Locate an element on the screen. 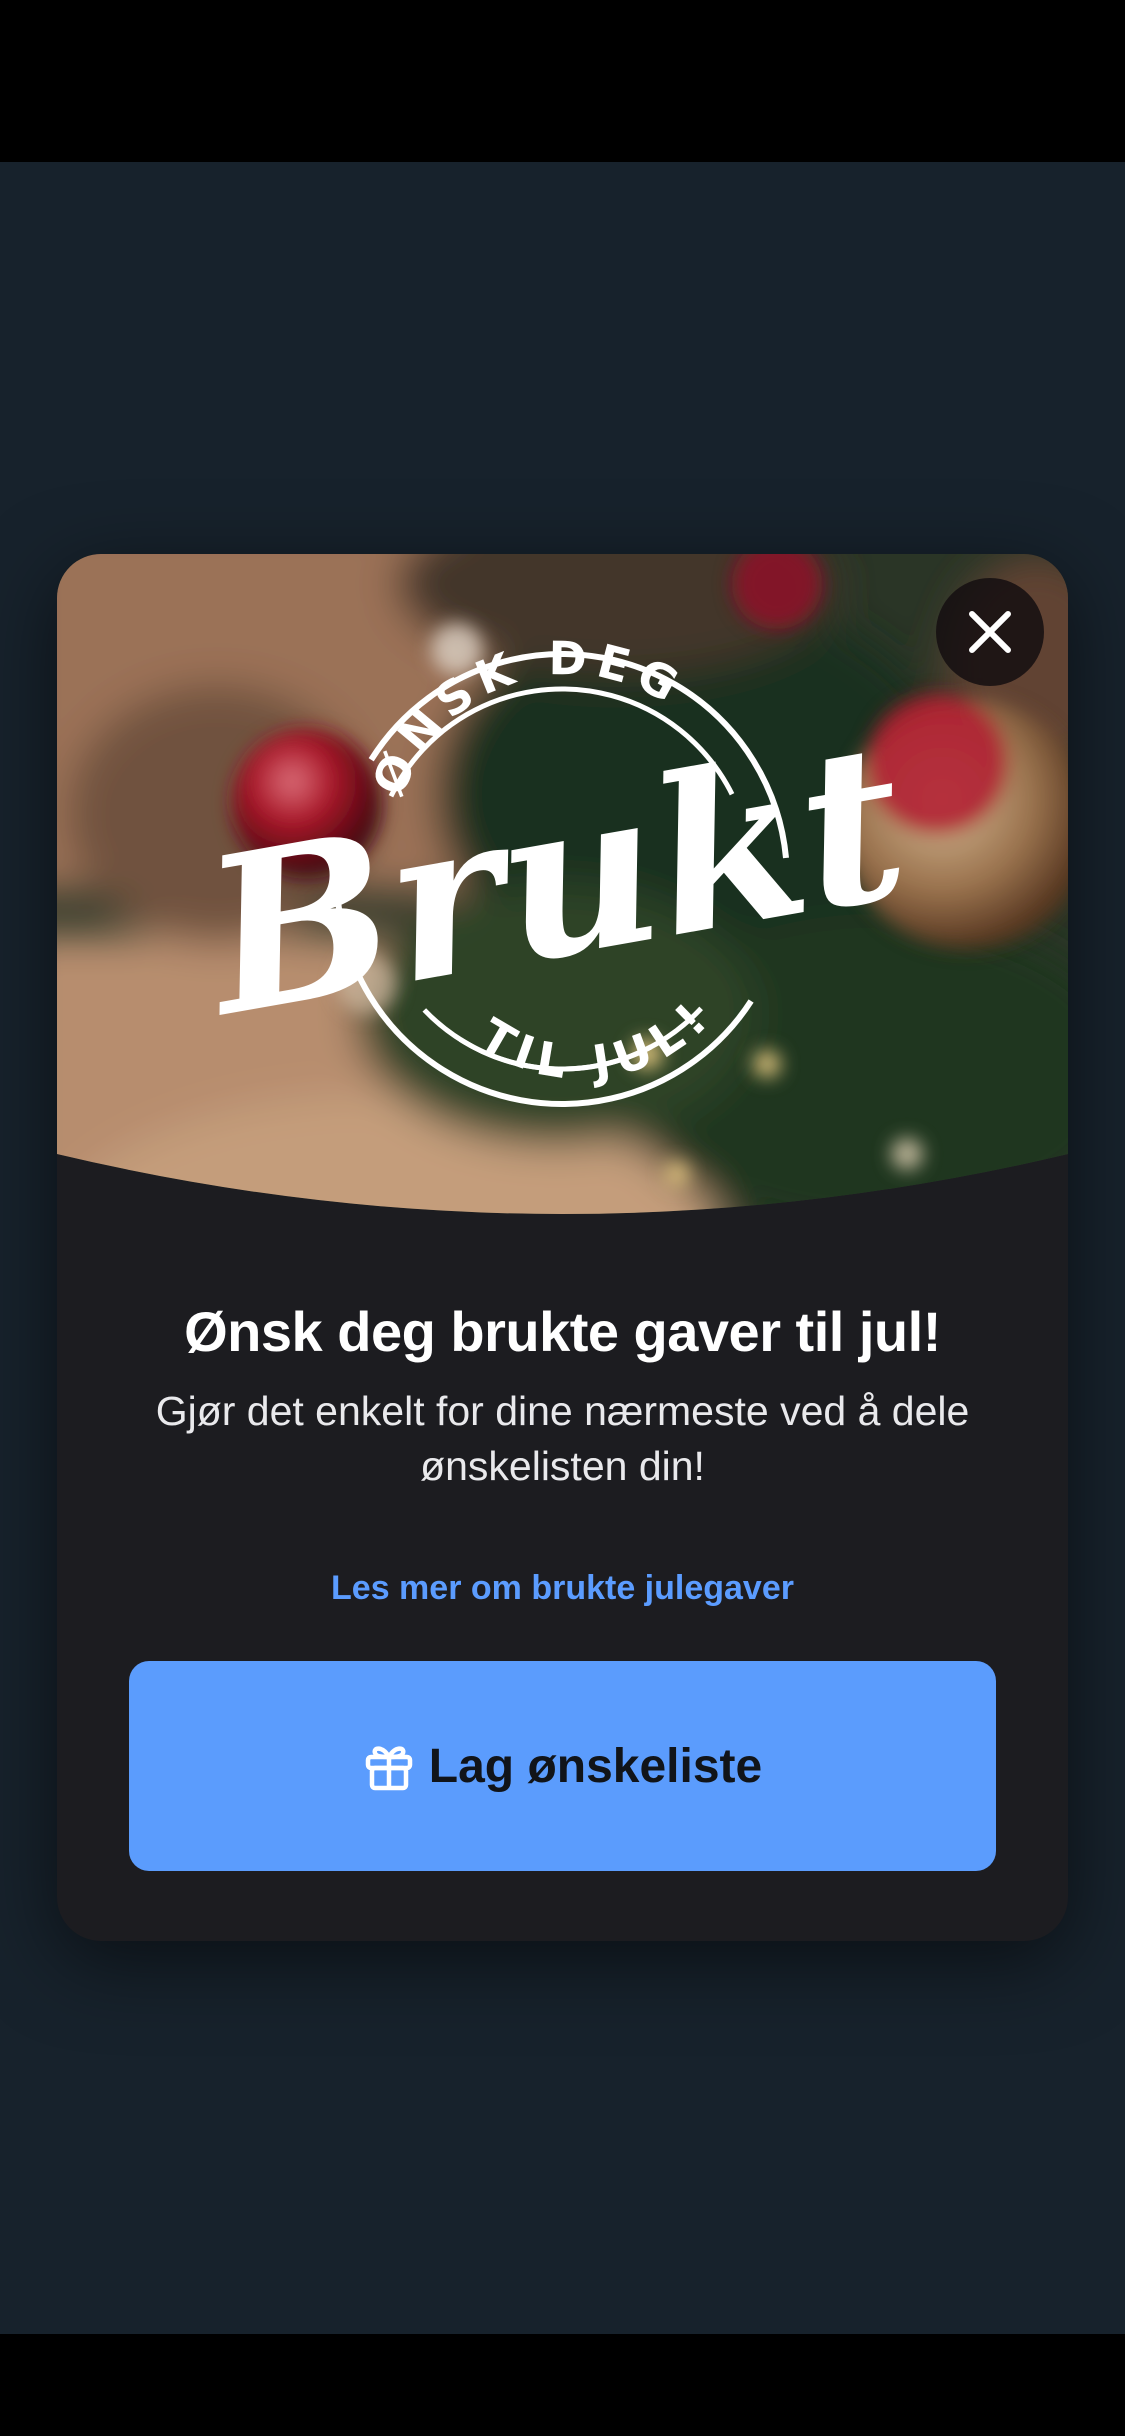  modal-title: Ønsk deg brukte gaver til jul! is located at coordinates (562, 1331).